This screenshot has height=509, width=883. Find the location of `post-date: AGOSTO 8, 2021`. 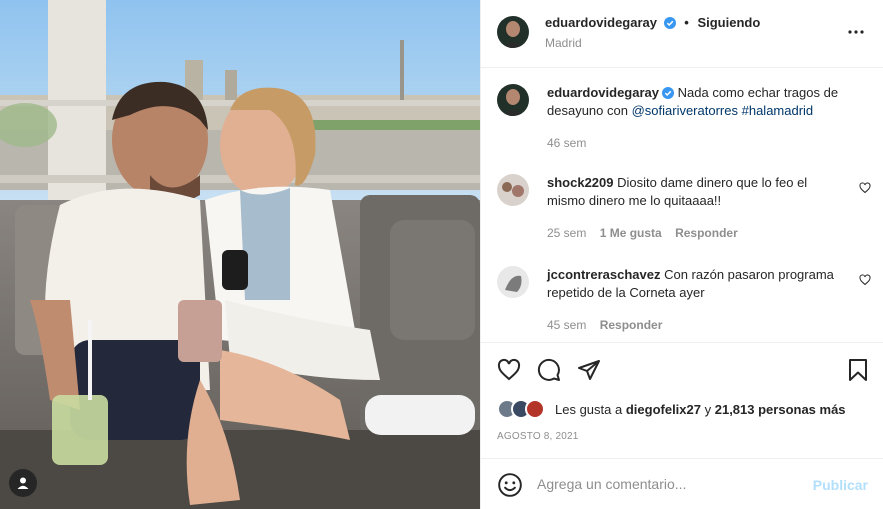

post-date: AGOSTO 8, 2021 is located at coordinates (538, 436).